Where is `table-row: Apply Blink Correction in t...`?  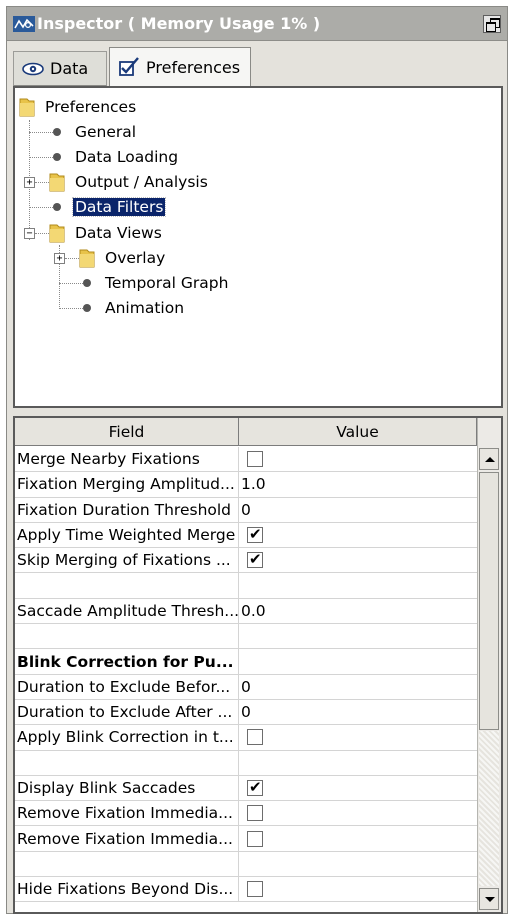
table-row: Apply Blink Correction in t... is located at coordinates (246, 738).